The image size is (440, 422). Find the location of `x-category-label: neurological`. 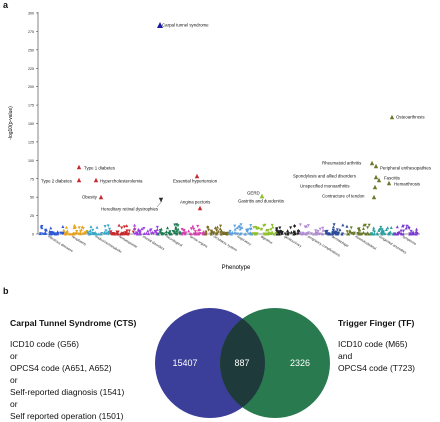

x-category-label: neurological is located at coordinates (174, 240).